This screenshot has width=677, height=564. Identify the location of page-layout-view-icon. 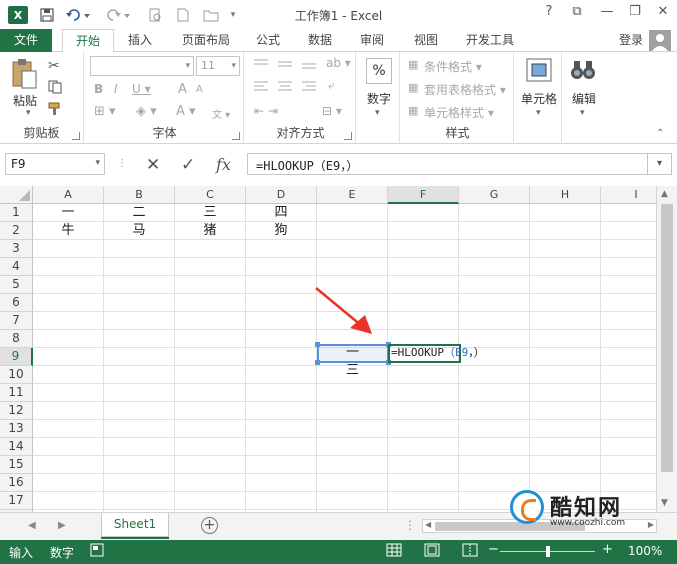
(432, 551).